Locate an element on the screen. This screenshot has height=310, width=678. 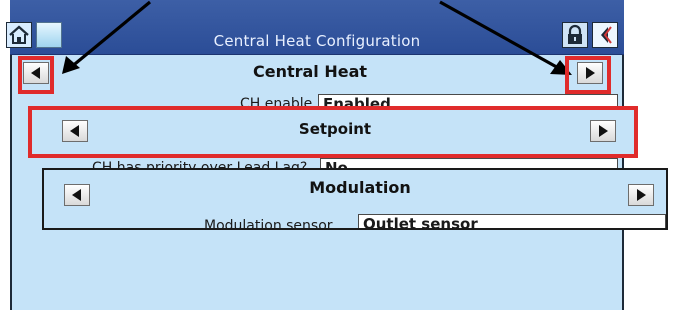
setpoint-prev-button is located at coordinates (75, 131).